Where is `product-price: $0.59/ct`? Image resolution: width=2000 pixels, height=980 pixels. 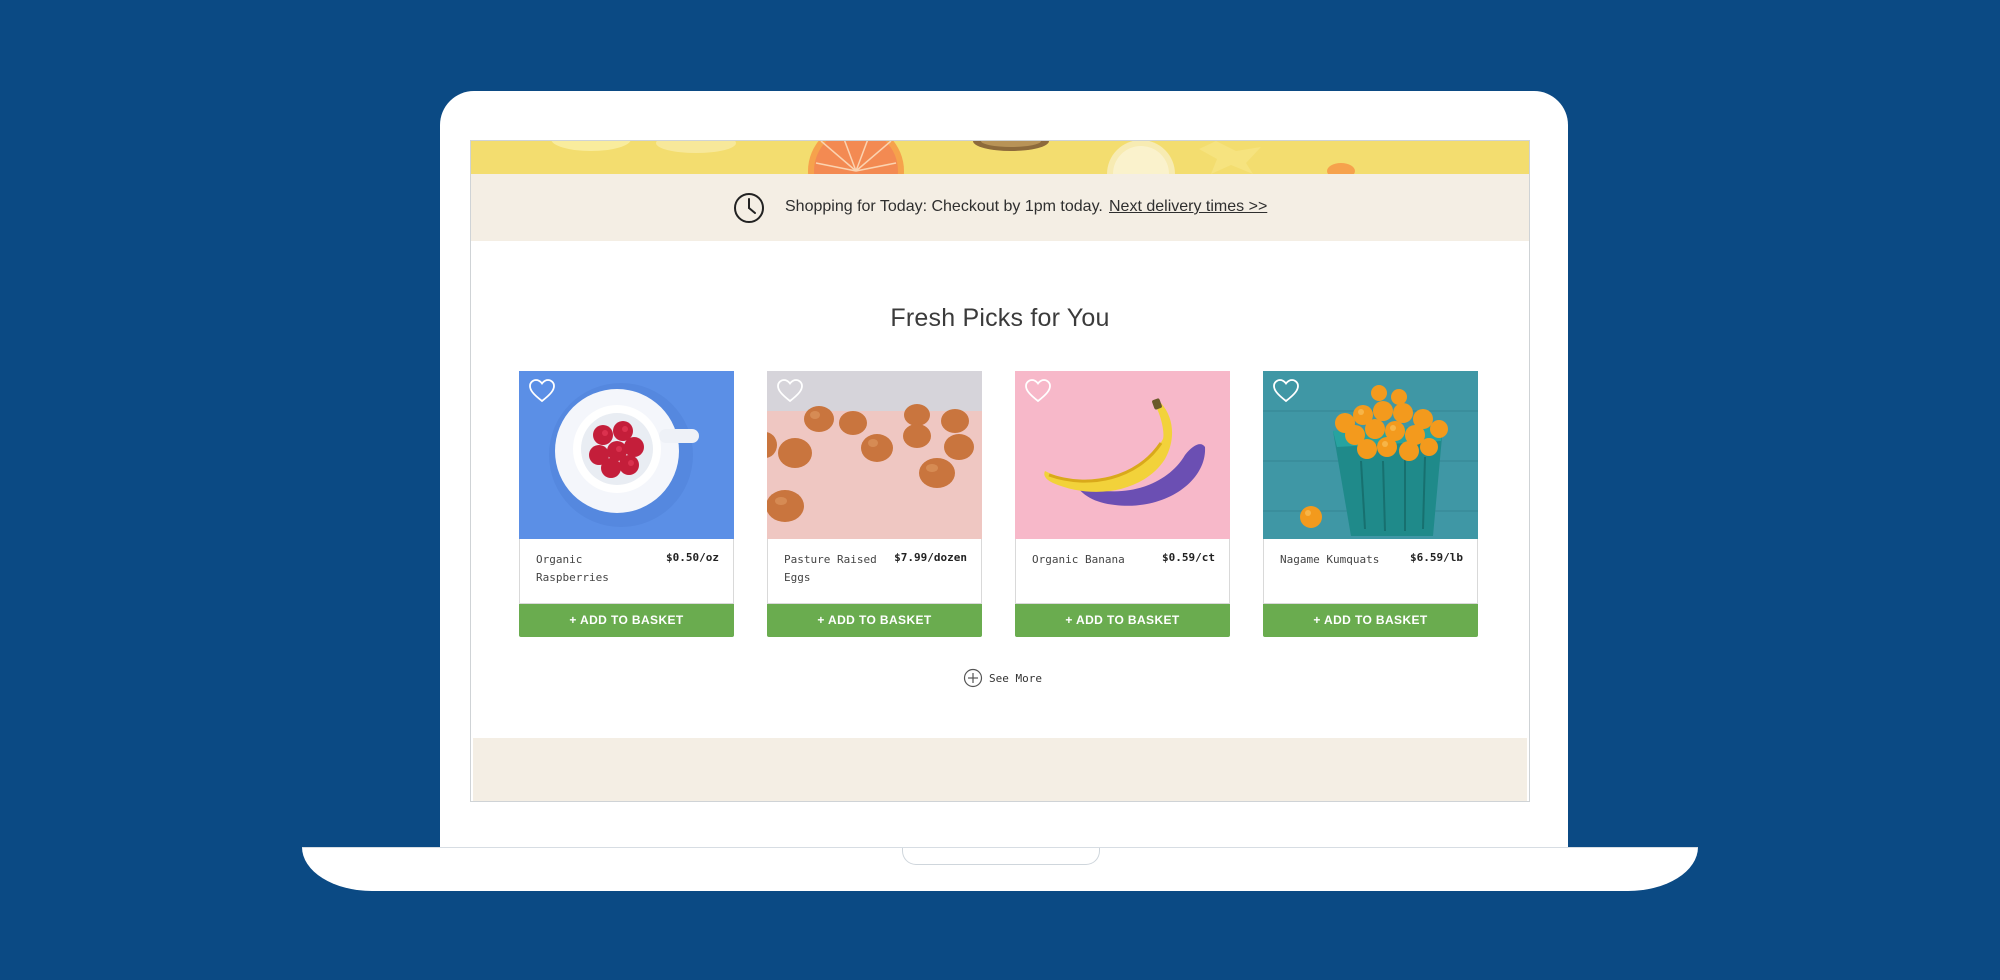
product-price: $0.59/ct is located at coordinates (1188, 557).